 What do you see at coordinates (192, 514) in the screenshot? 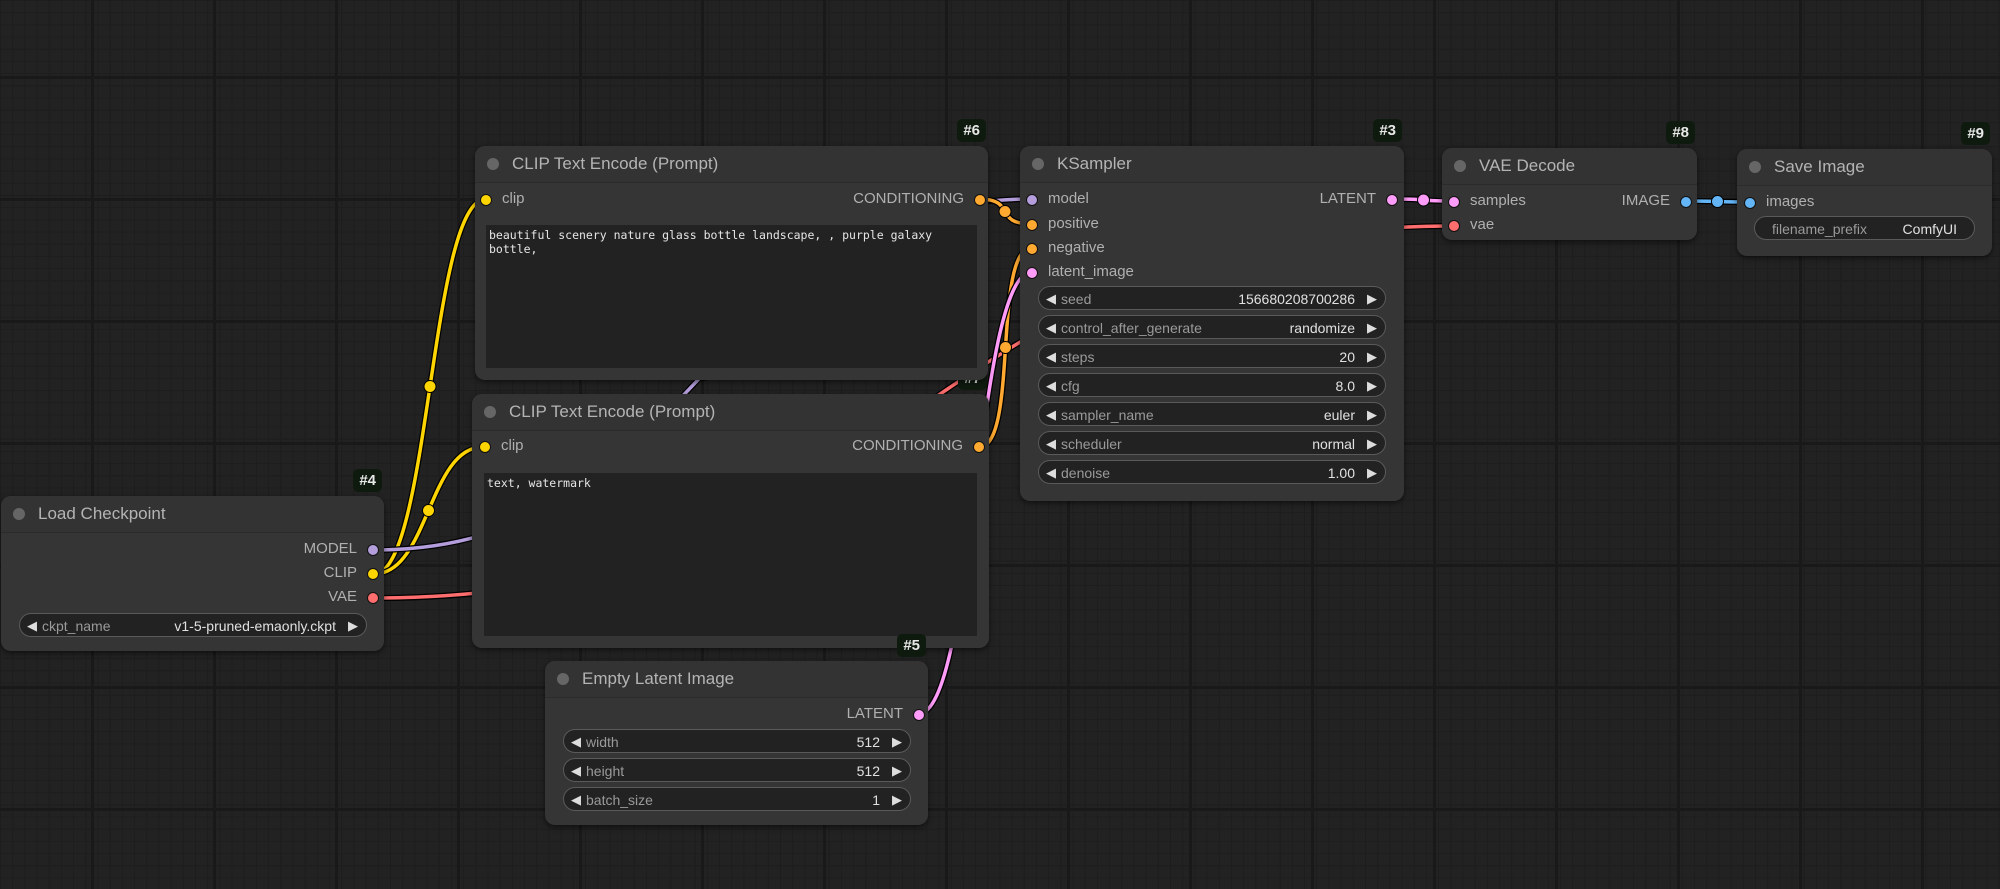
I see `node-title-bar: Load Checkpoint` at bounding box center [192, 514].